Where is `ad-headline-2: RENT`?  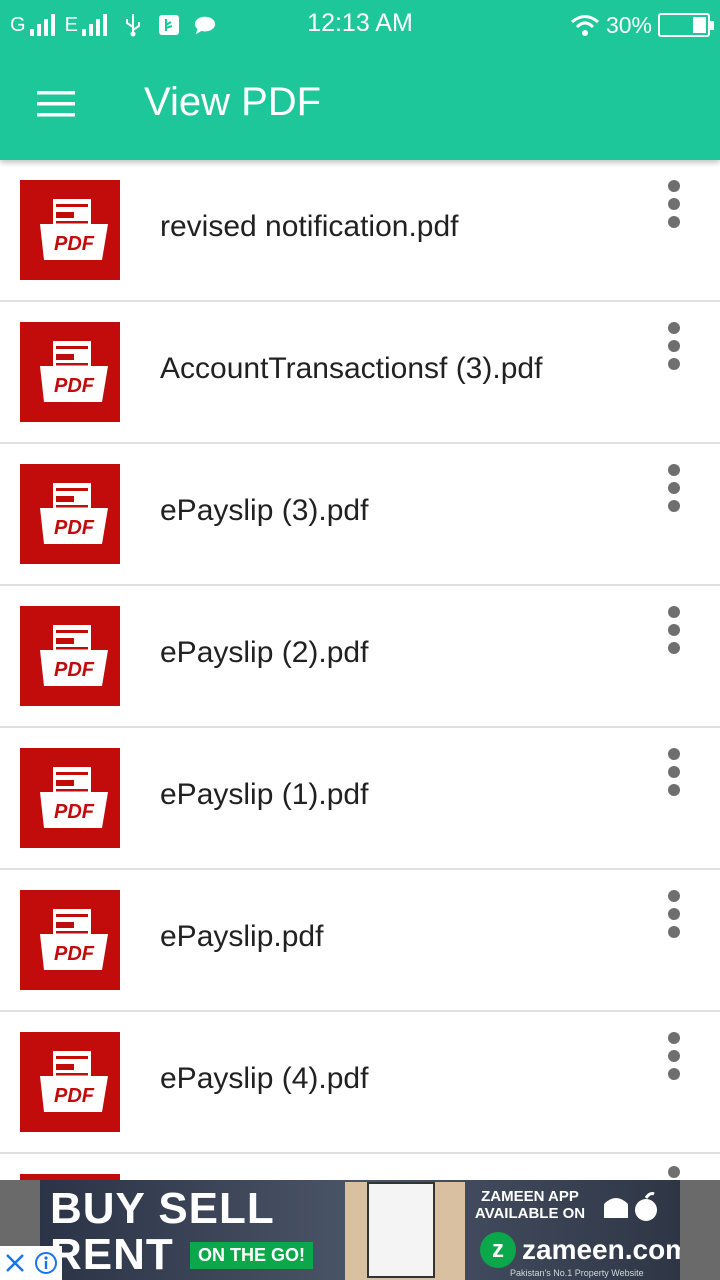 ad-headline-2: RENT is located at coordinates (112, 1254).